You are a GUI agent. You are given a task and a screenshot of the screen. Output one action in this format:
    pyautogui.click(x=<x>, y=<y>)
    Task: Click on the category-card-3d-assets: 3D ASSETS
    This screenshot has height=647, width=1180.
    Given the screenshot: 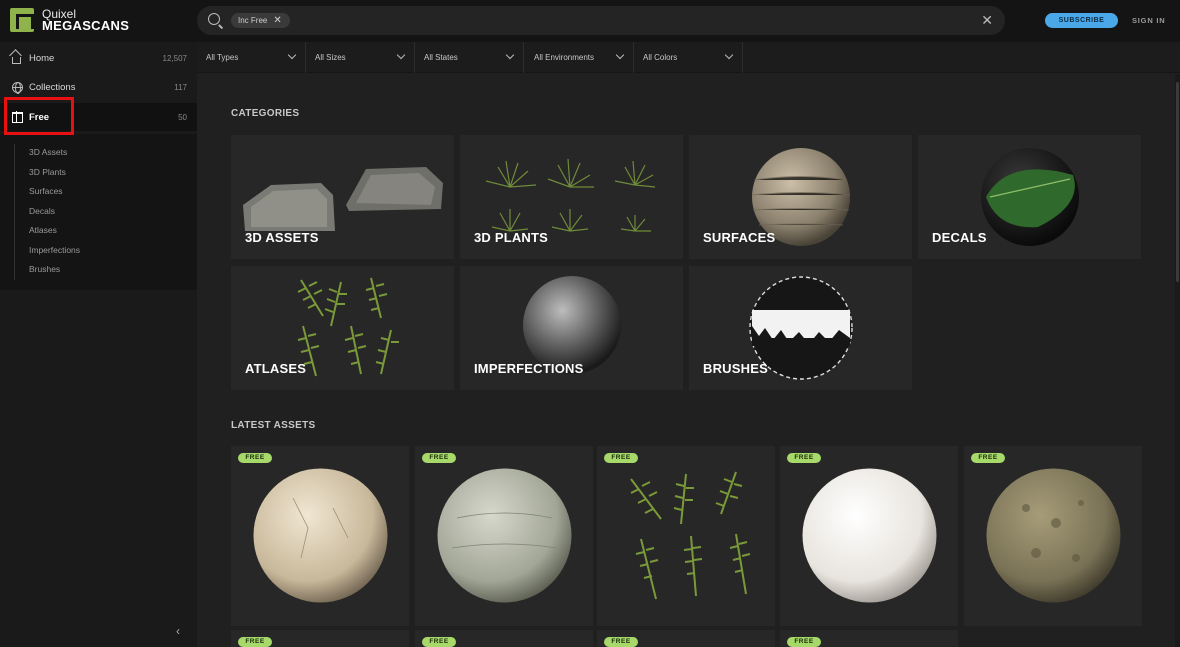 What is the action you would take?
    pyautogui.click(x=342, y=197)
    